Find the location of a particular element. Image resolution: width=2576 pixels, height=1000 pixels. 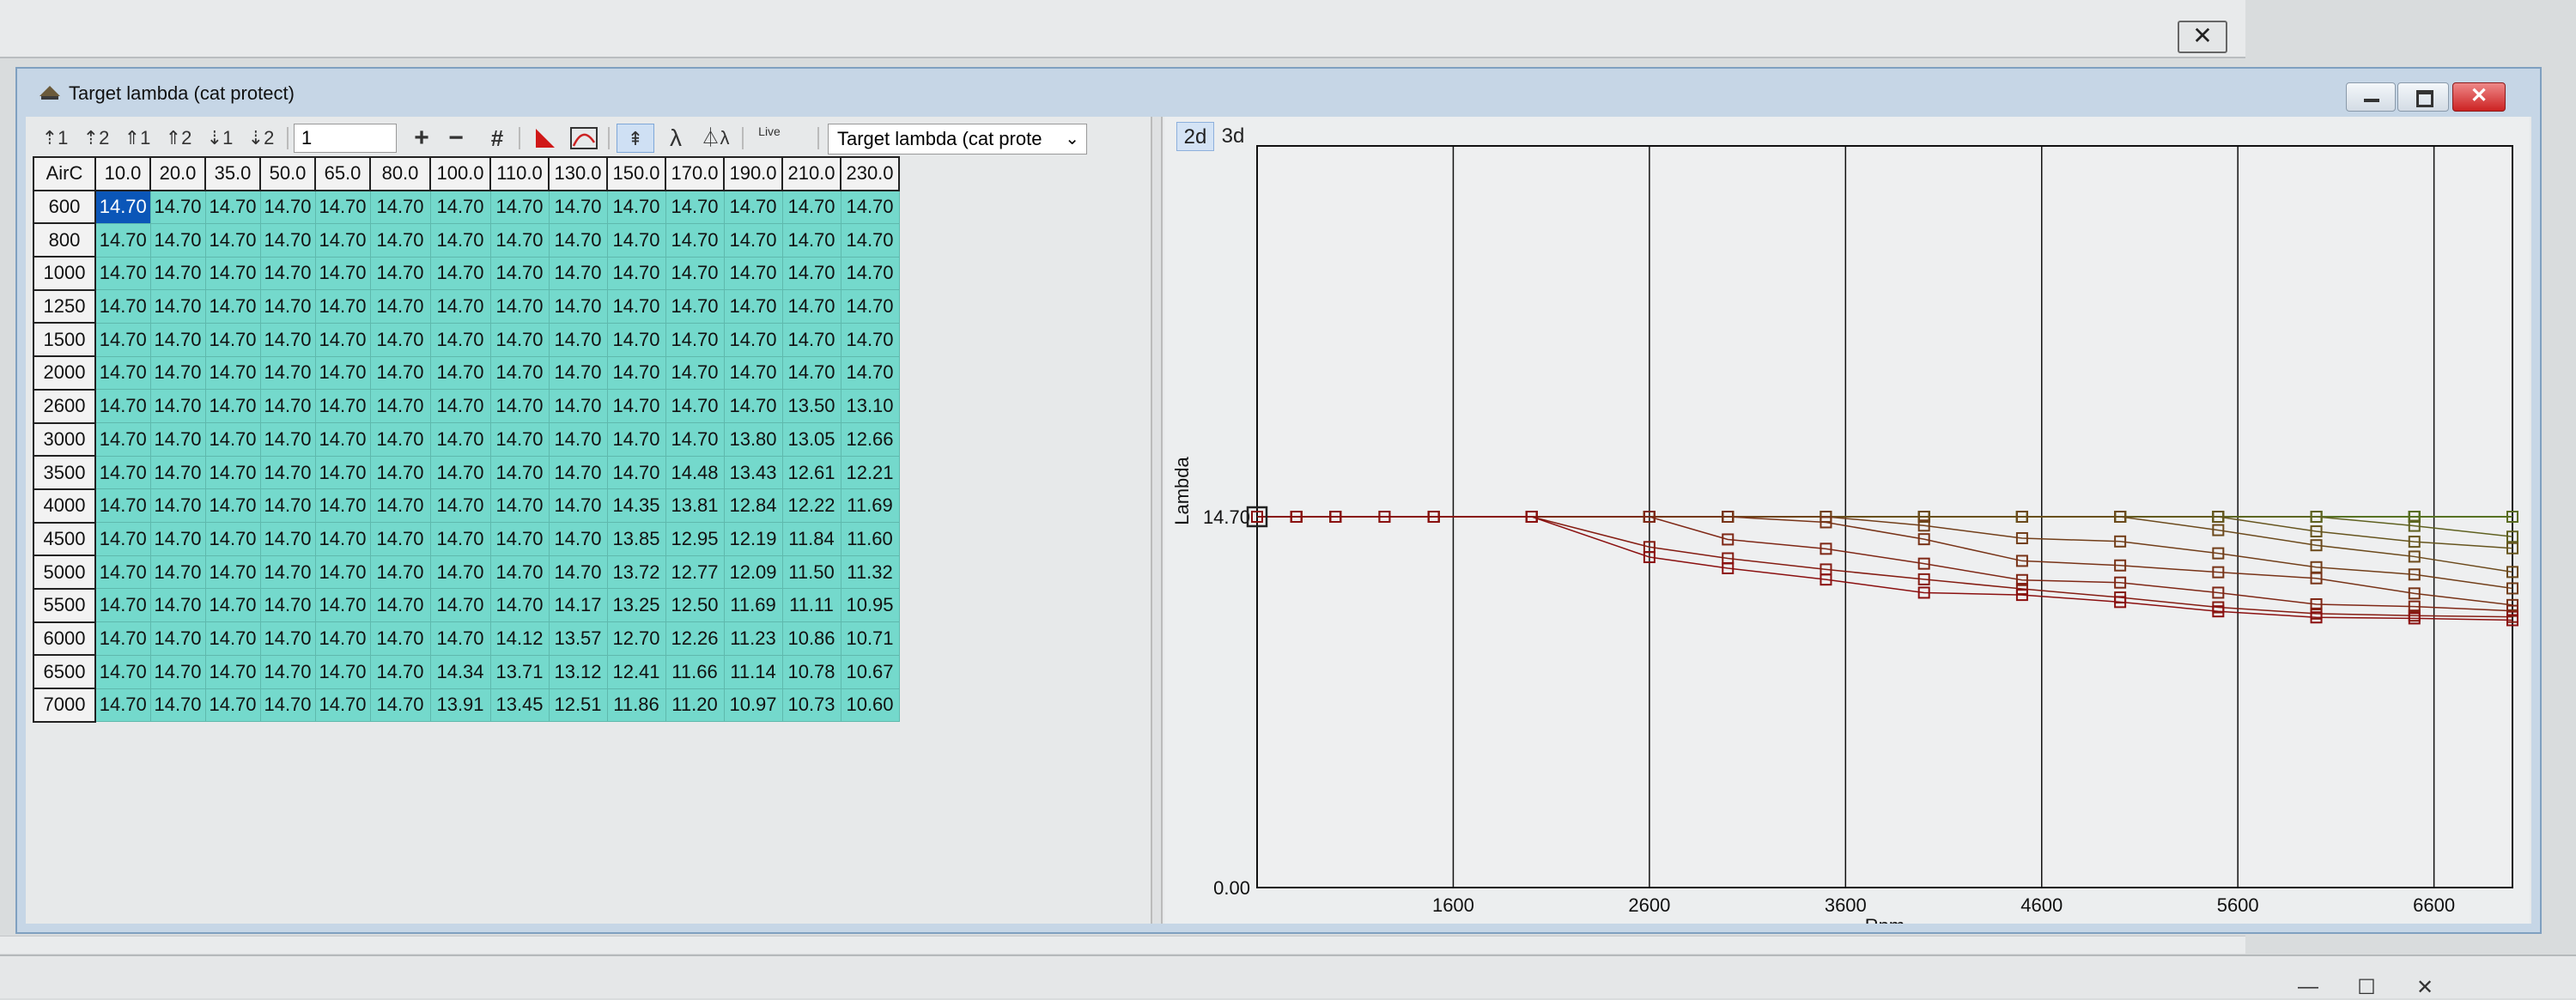

table-cell: 13.45 is located at coordinates (519, 705).